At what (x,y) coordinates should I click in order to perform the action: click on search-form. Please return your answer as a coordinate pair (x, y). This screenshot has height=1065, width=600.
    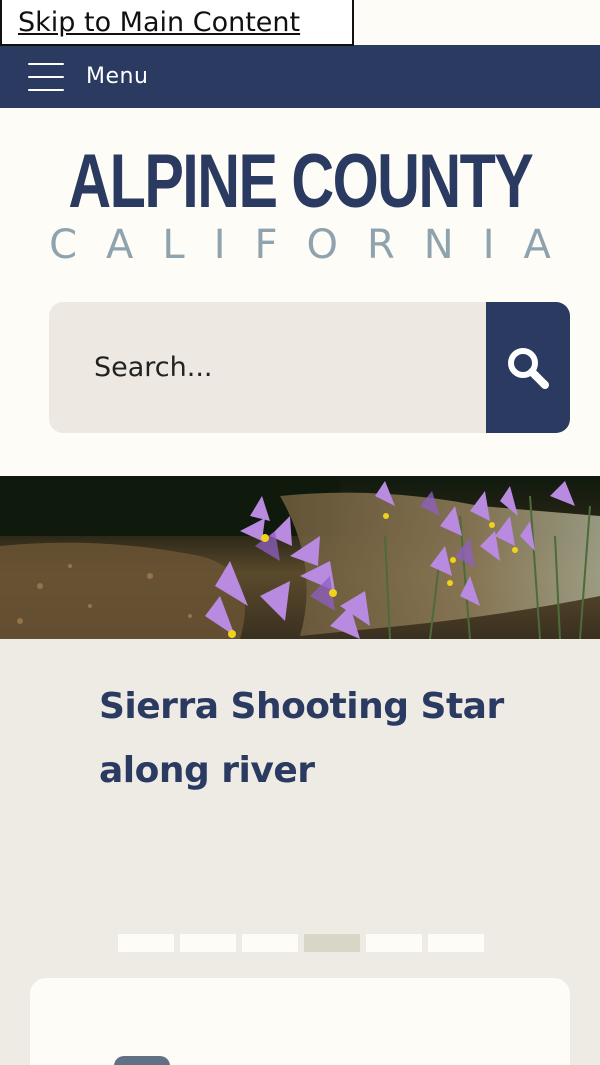
    Looking at the image, I should click on (309, 367).